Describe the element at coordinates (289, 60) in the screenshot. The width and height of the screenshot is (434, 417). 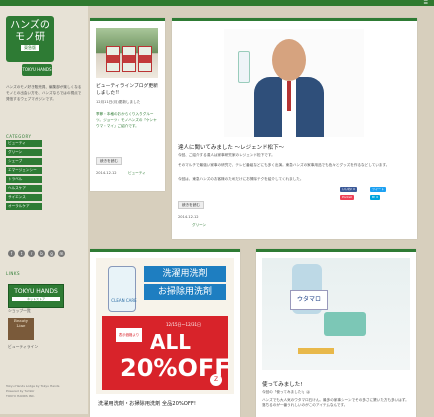
I see `person-head` at that location.